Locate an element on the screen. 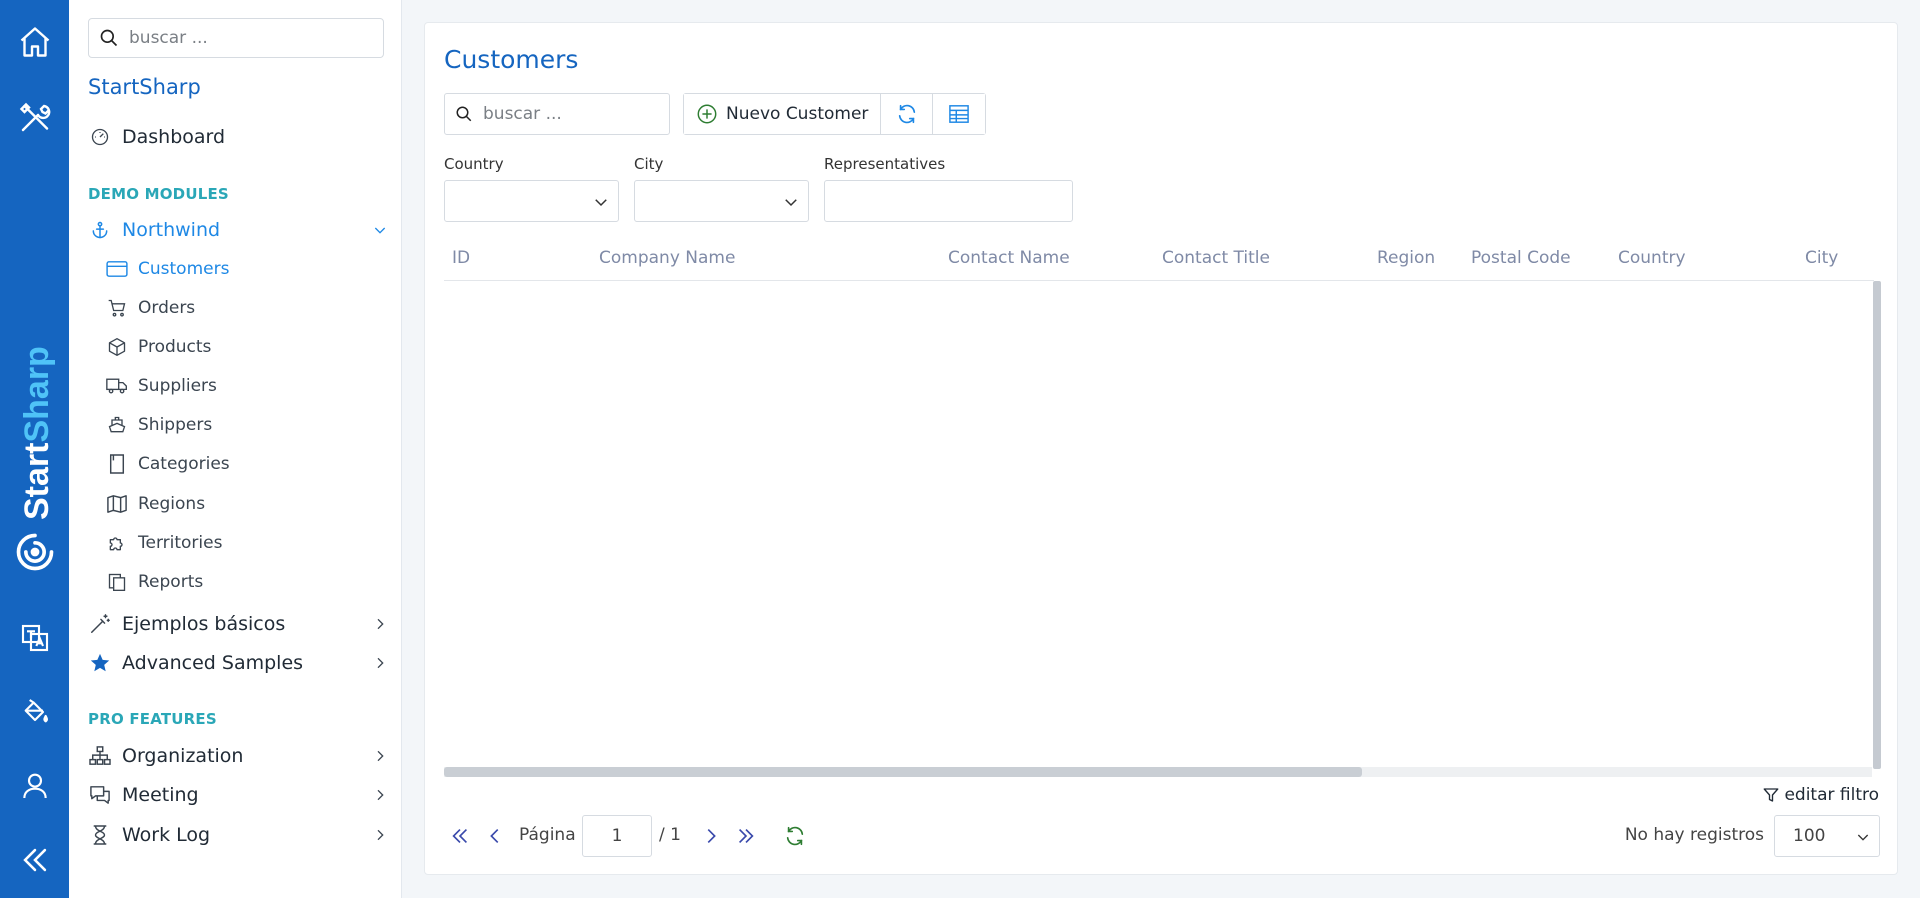  edit-filter-label: editar filtro is located at coordinates (1831, 795).